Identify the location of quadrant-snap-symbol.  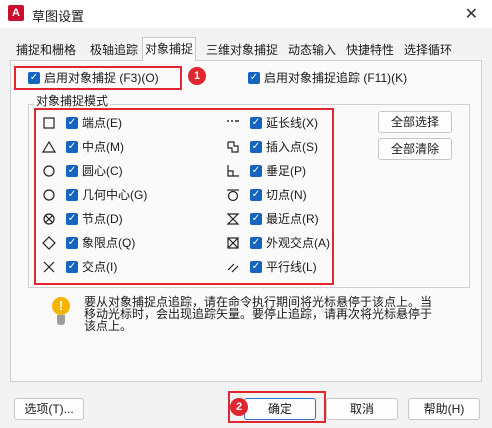
(49, 243).